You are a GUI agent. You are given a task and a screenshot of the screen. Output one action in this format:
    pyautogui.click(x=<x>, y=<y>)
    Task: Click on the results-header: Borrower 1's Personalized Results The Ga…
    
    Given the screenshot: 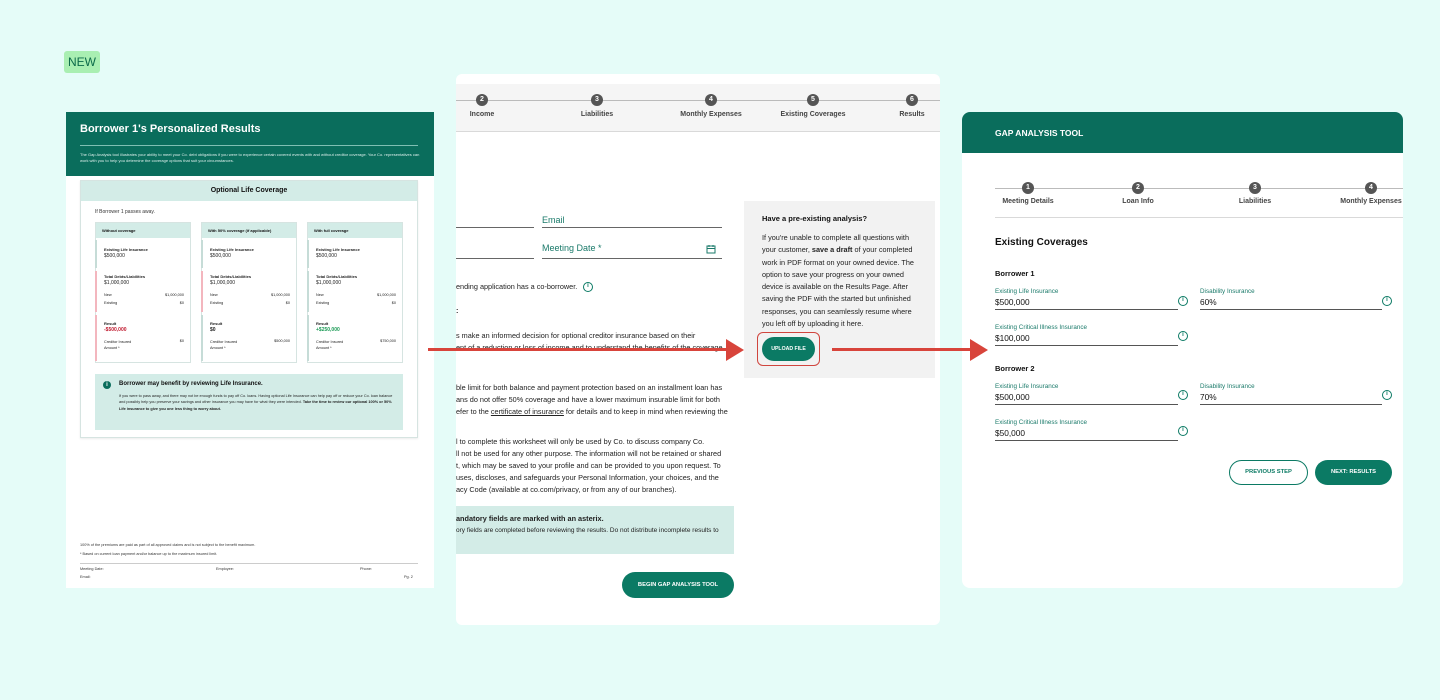 What is the action you would take?
    pyautogui.click(x=250, y=144)
    